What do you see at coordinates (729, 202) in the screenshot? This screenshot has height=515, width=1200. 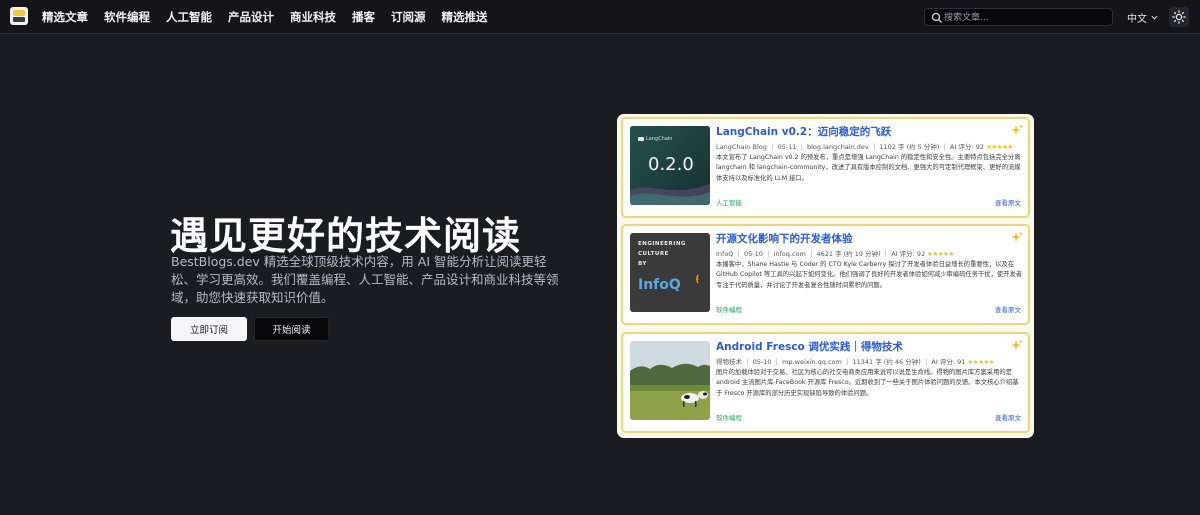 I see `category-tag: 人工智能` at bounding box center [729, 202].